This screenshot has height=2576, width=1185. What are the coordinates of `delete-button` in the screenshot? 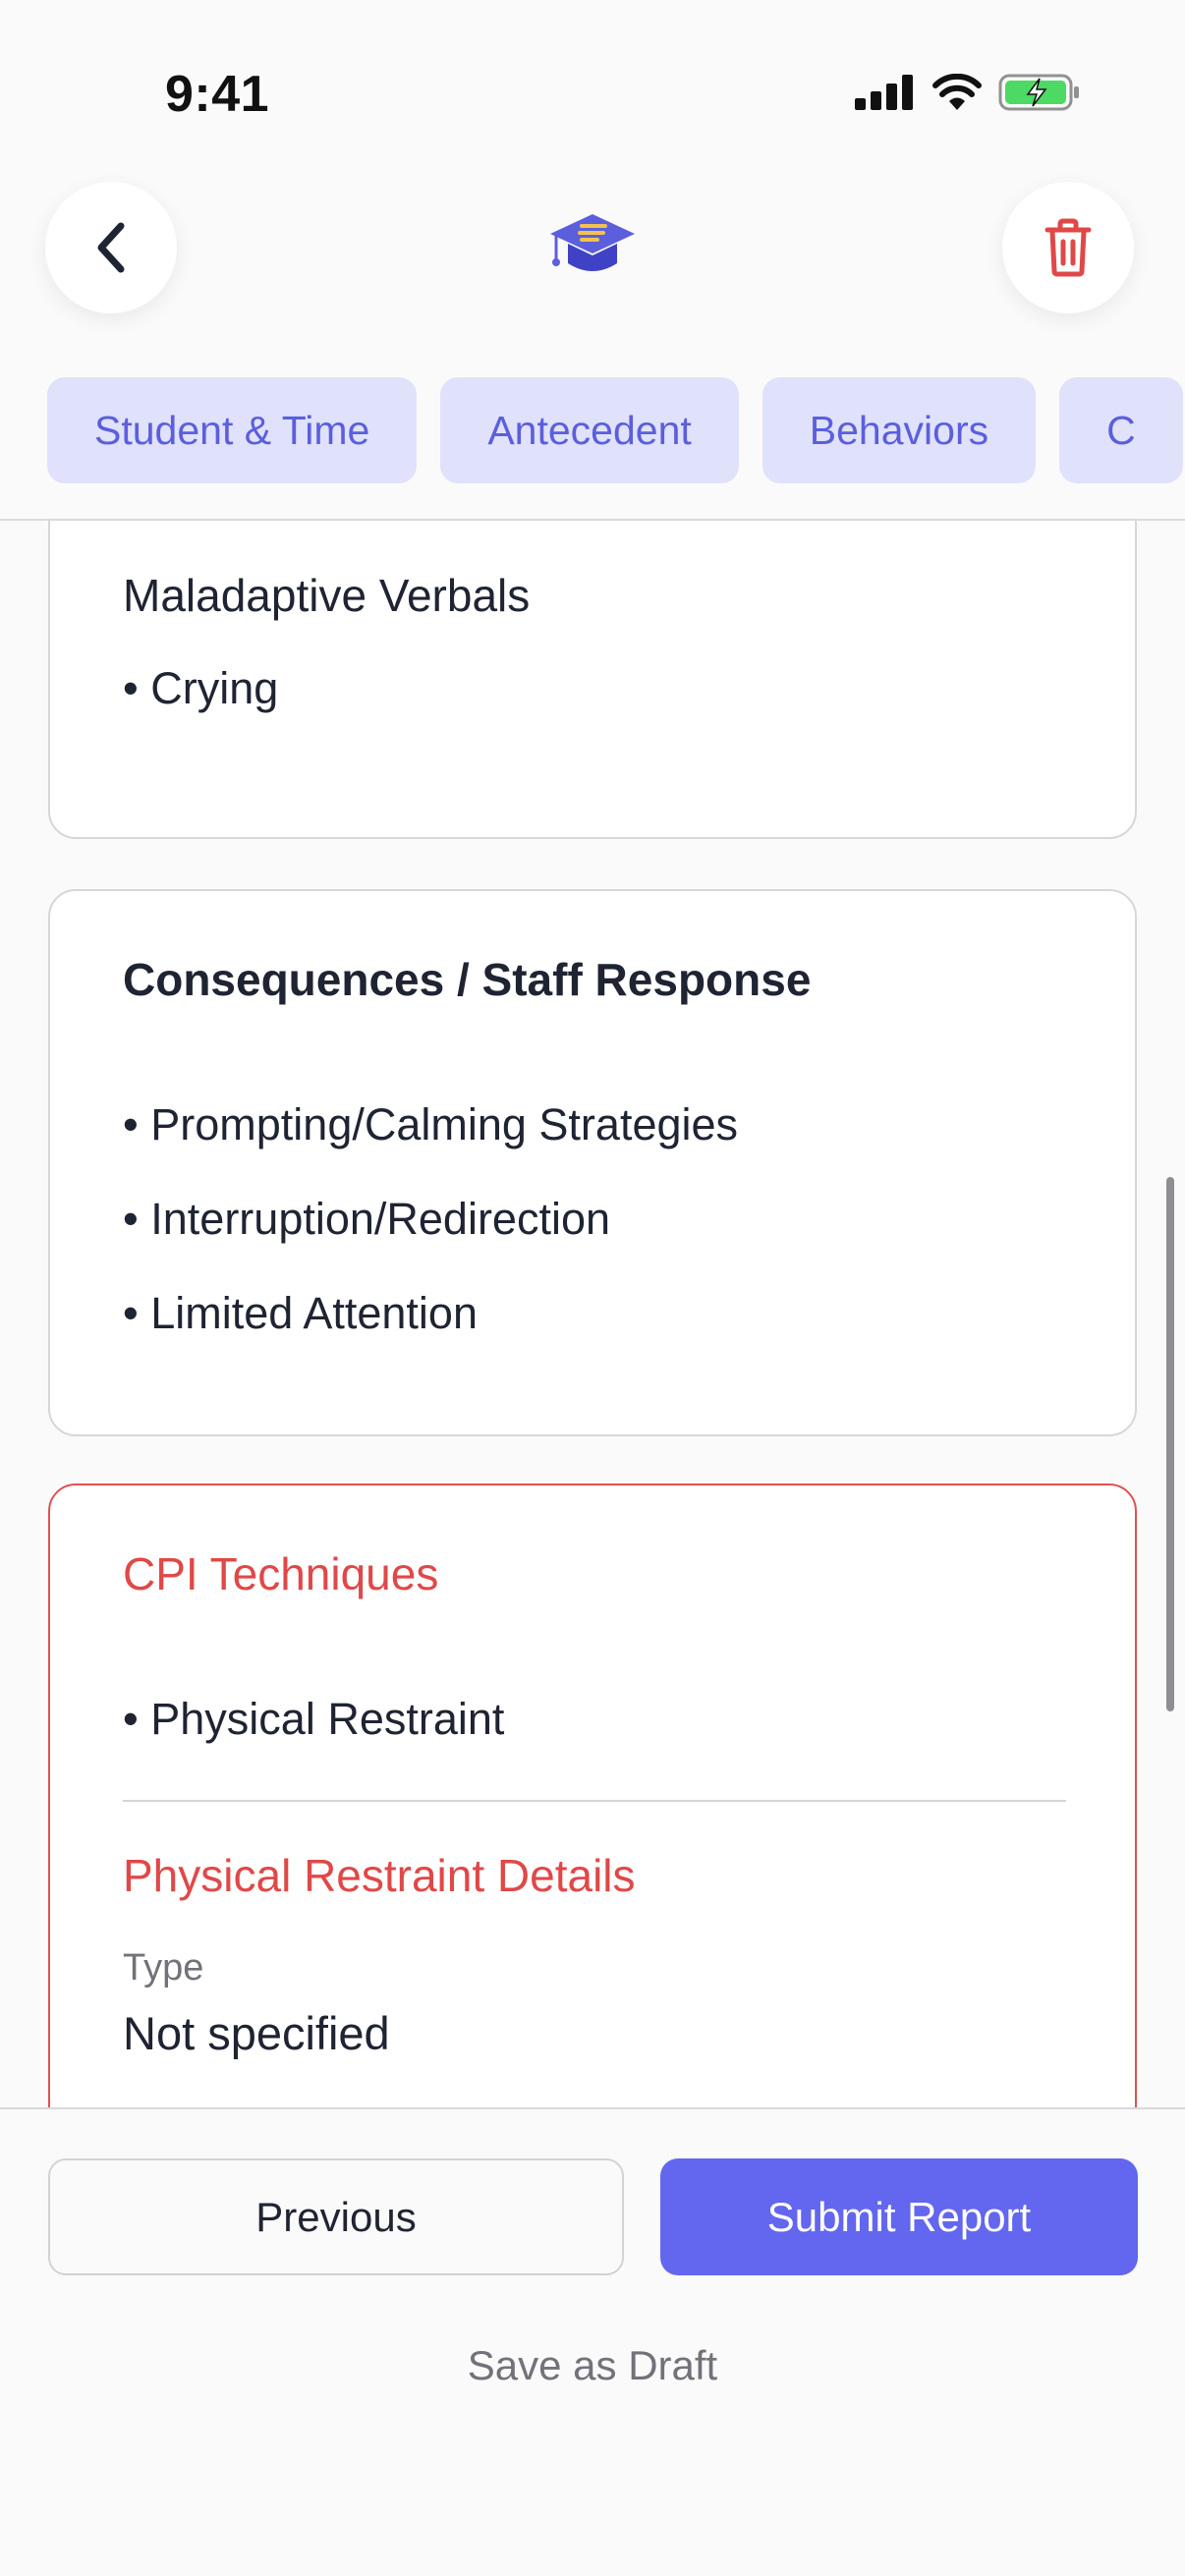 It's located at (1068, 247).